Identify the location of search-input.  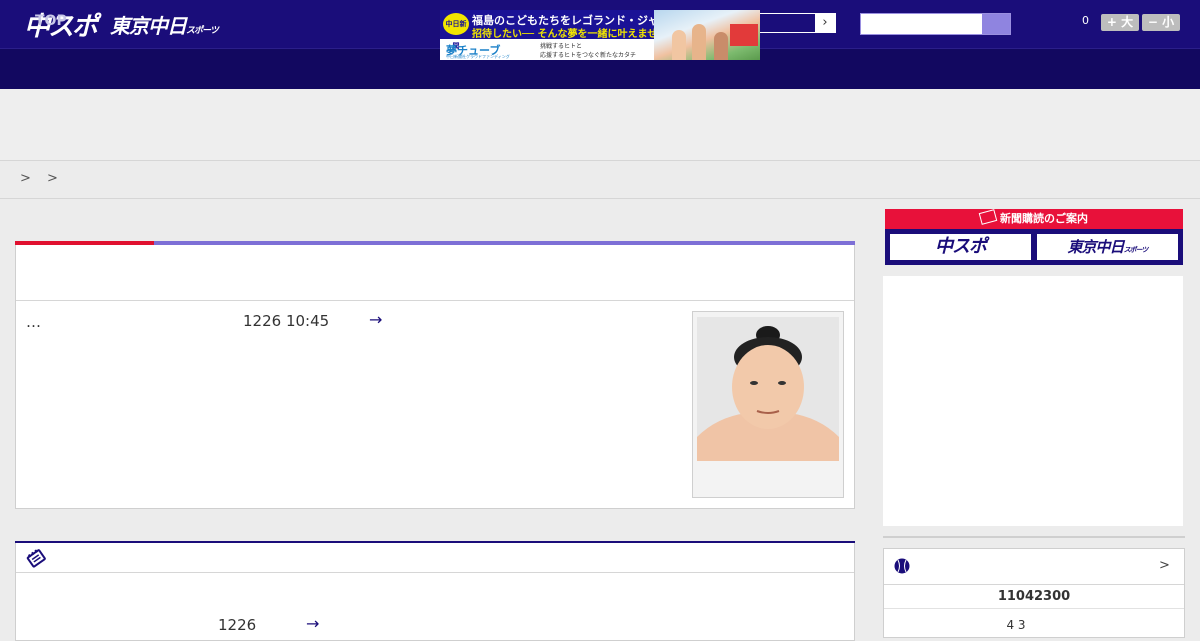
(935, 24).